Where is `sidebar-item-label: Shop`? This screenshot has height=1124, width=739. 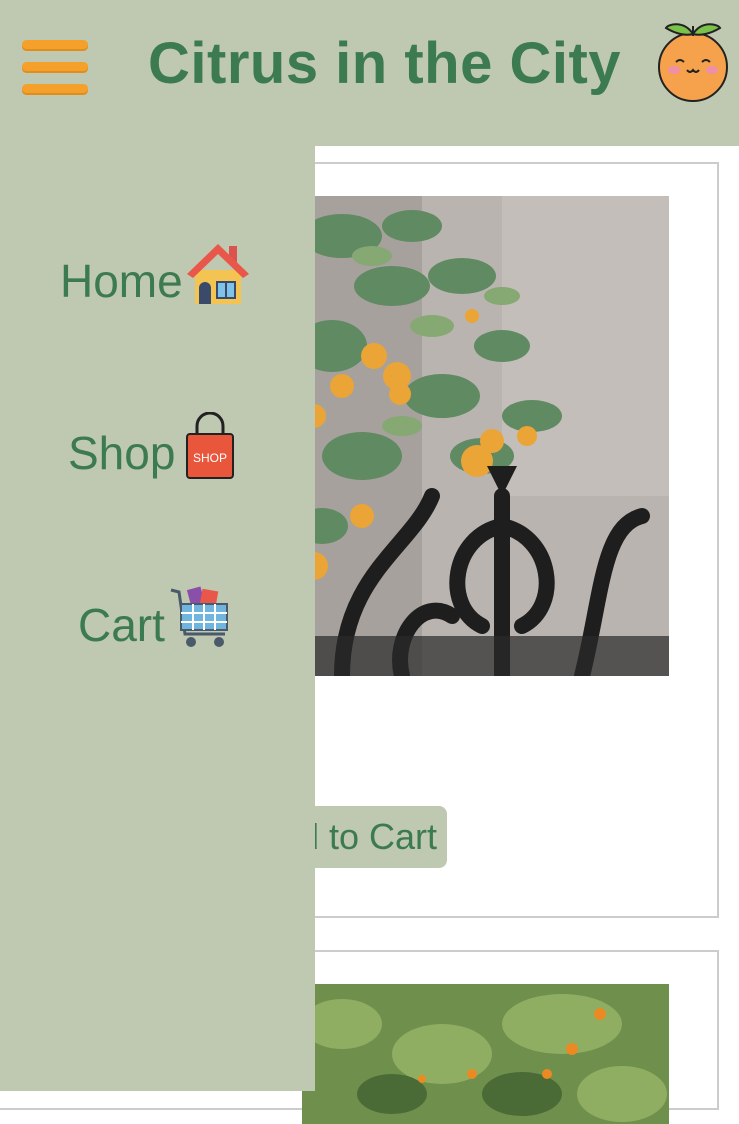
sidebar-item-label: Shop is located at coordinates (122, 453).